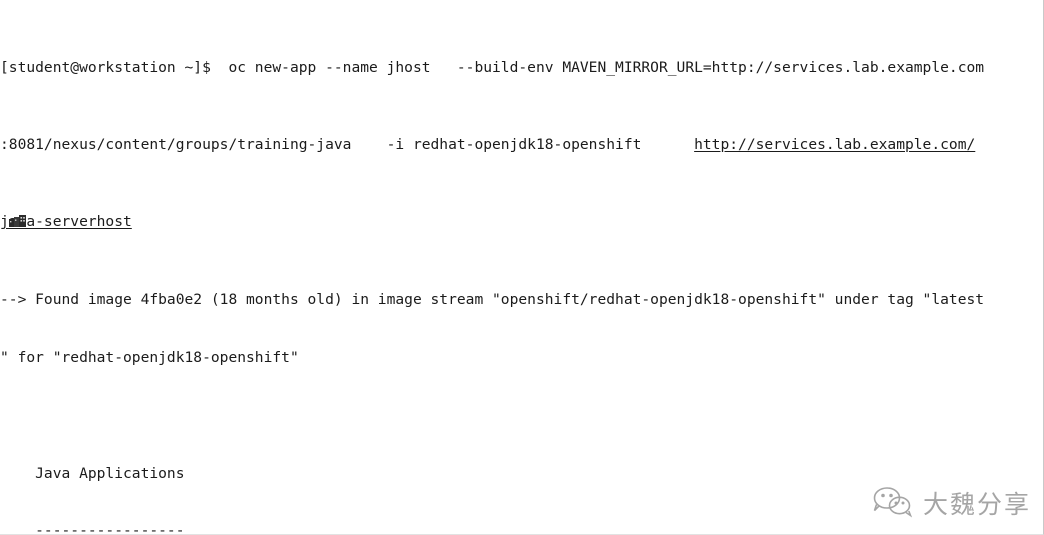 This screenshot has height=535, width=1044. I want to click on terminal-line: java-serverhost, so click(521, 221).